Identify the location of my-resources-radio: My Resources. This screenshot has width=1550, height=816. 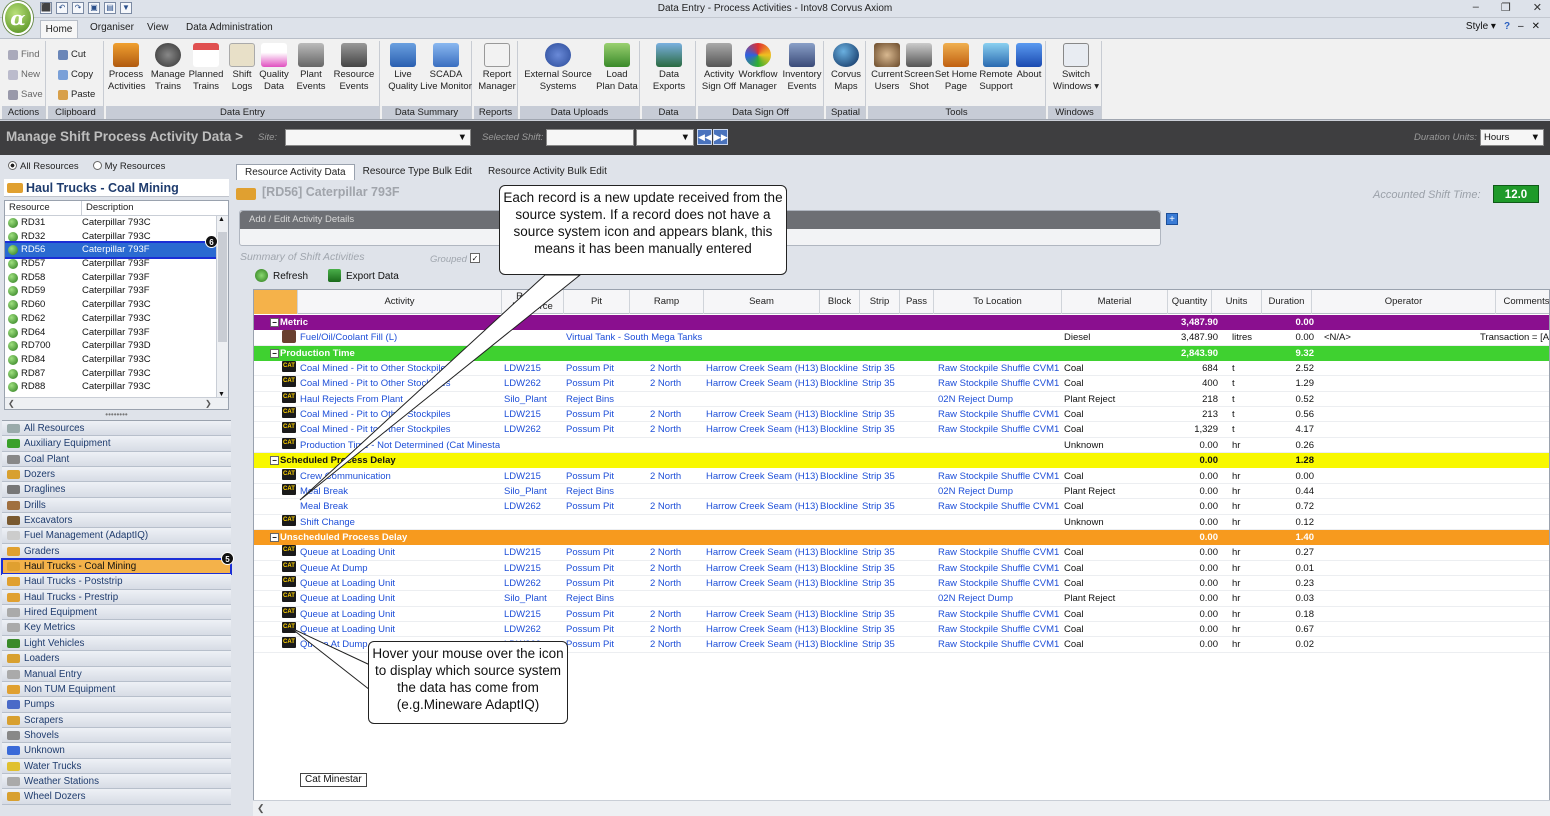
(128, 166).